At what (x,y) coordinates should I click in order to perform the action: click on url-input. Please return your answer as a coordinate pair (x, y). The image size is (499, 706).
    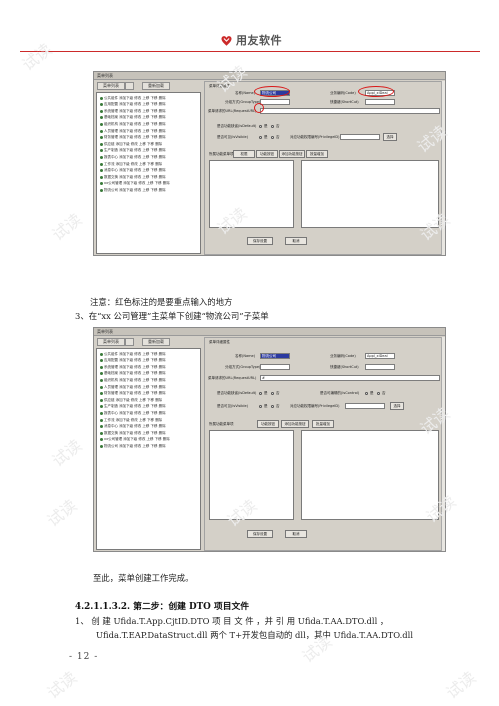
    Looking at the image, I should click on (350, 111).